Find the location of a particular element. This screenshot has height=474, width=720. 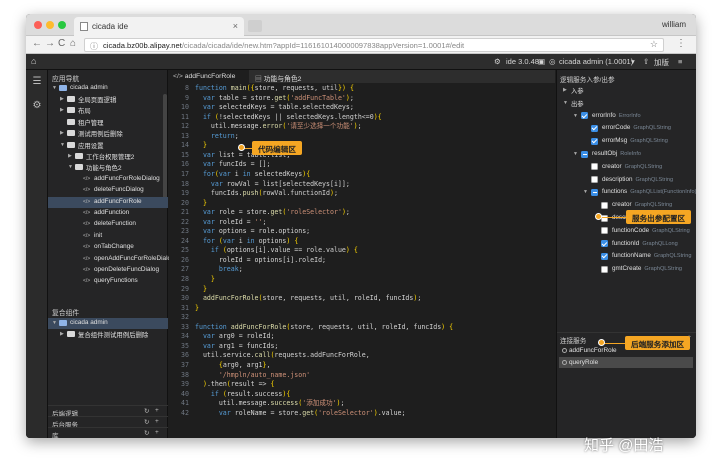

code-line: 24 for (var i in options) { is located at coordinates (362, 242).